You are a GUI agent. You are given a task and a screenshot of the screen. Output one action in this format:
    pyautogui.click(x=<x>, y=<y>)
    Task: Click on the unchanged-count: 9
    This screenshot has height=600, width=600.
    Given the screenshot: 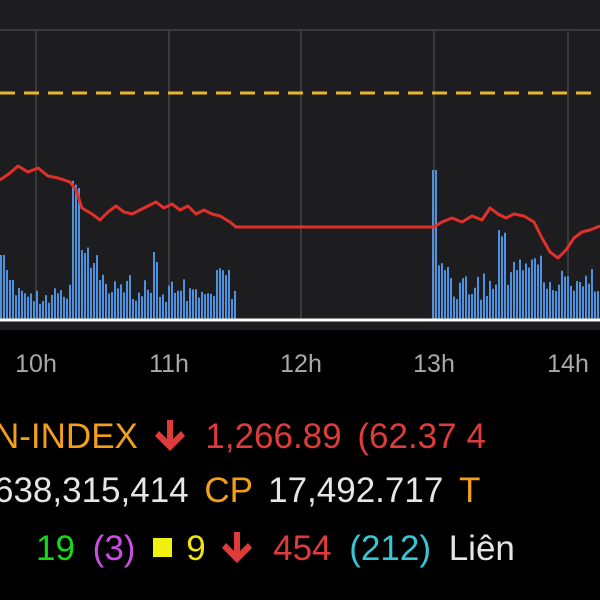 What is the action you would take?
    pyautogui.click(x=196, y=548)
    